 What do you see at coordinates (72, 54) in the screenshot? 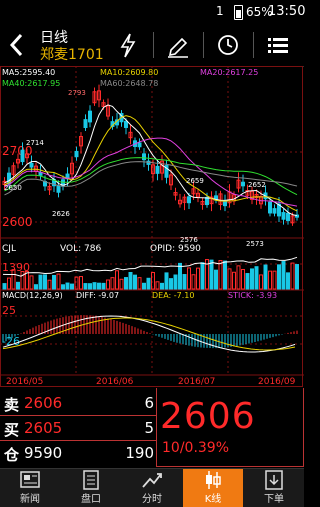
I see `instrument-title: 郑麦1701` at bounding box center [72, 54].